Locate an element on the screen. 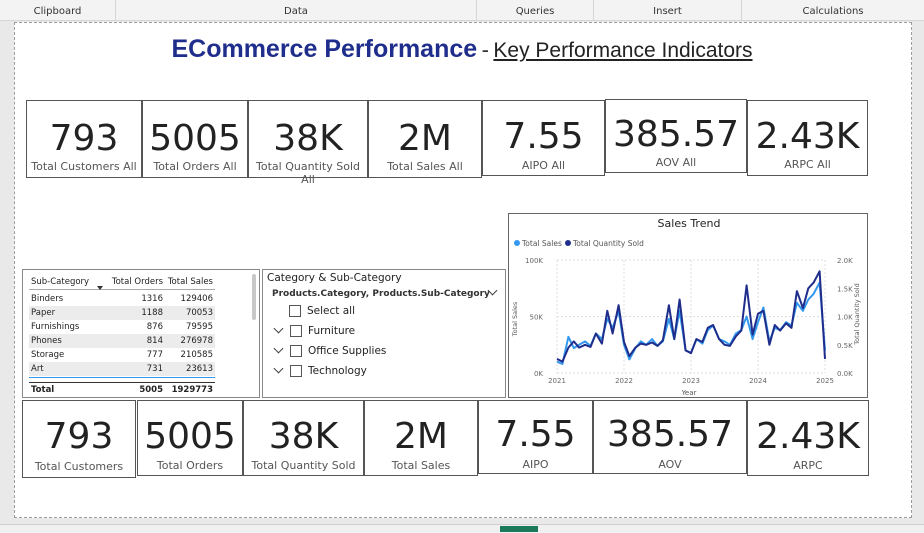 This screenshot has width=924, height=533. slicer-field-name: Products.Category, Products.Sub-Category is located at coordinates (381, 294).